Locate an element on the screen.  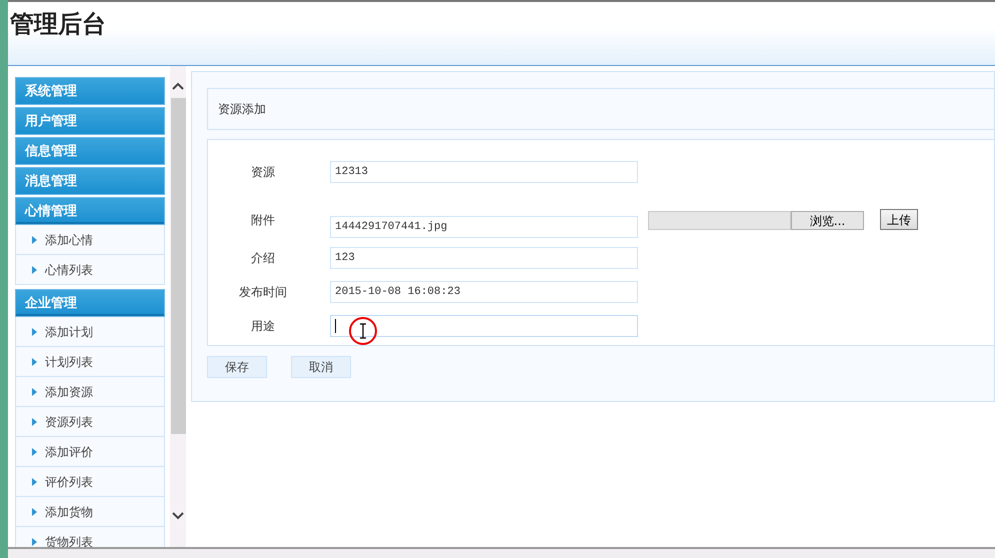
menu-item: 添加计划 is located at coordinates (90, 332).